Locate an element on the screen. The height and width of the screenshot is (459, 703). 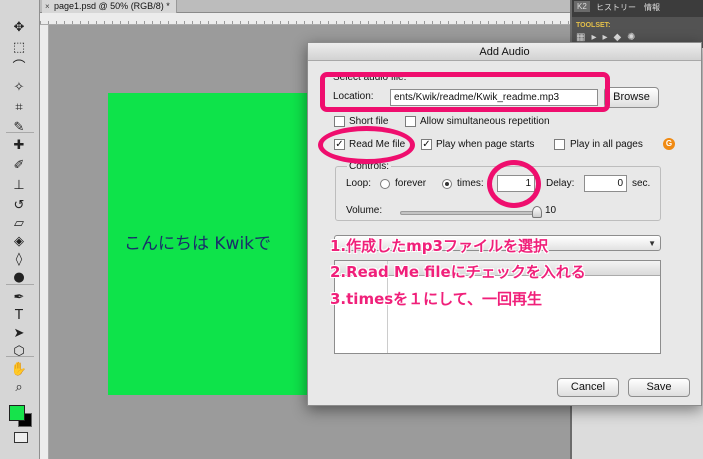
path-selection-tool-icon: ➤ is located at coordinates (19, 334).